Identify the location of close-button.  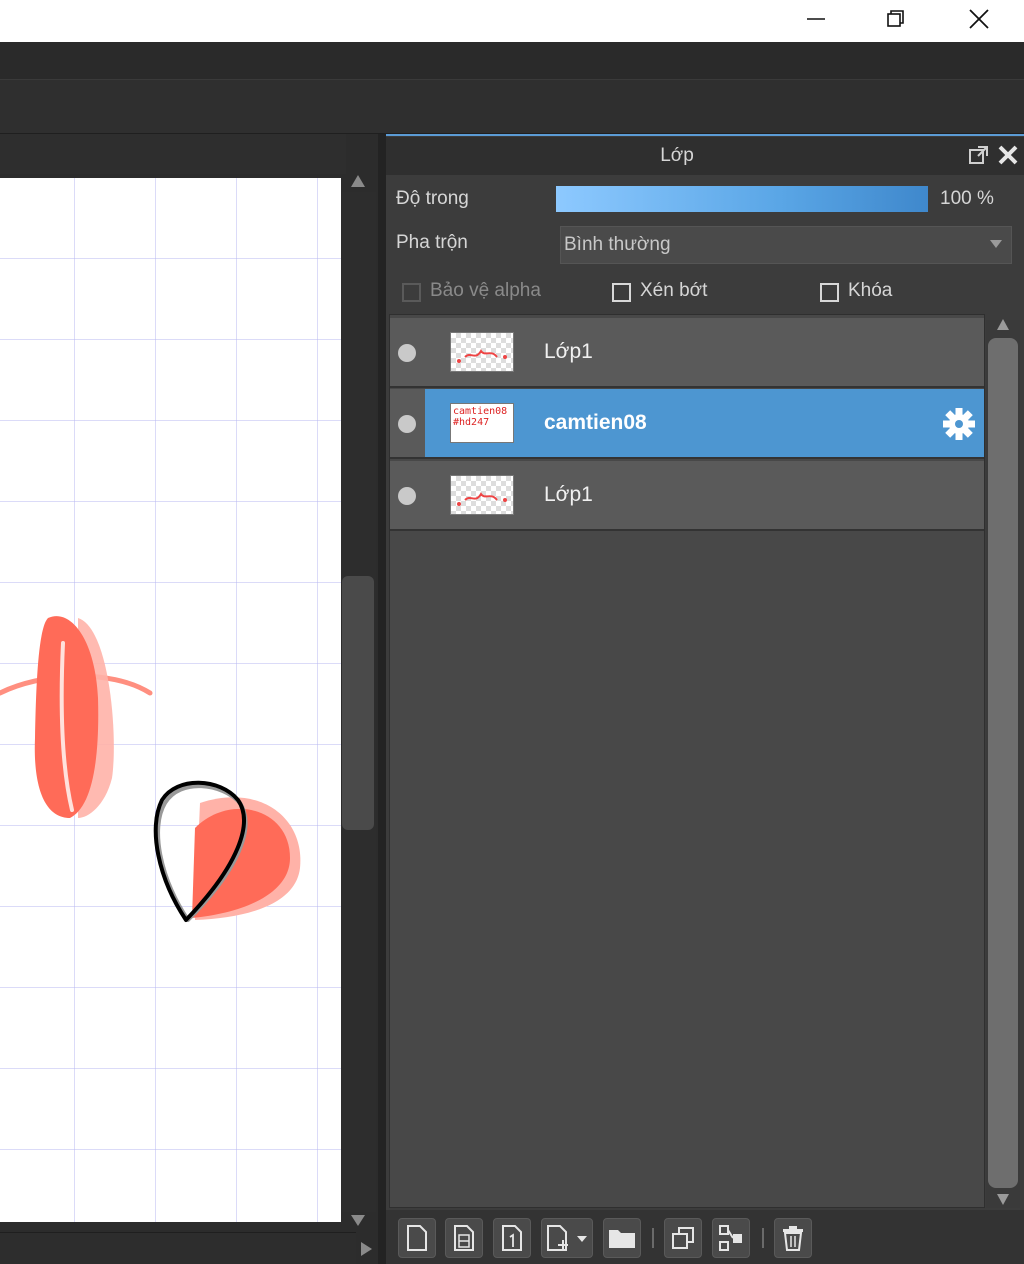
(979, 19).